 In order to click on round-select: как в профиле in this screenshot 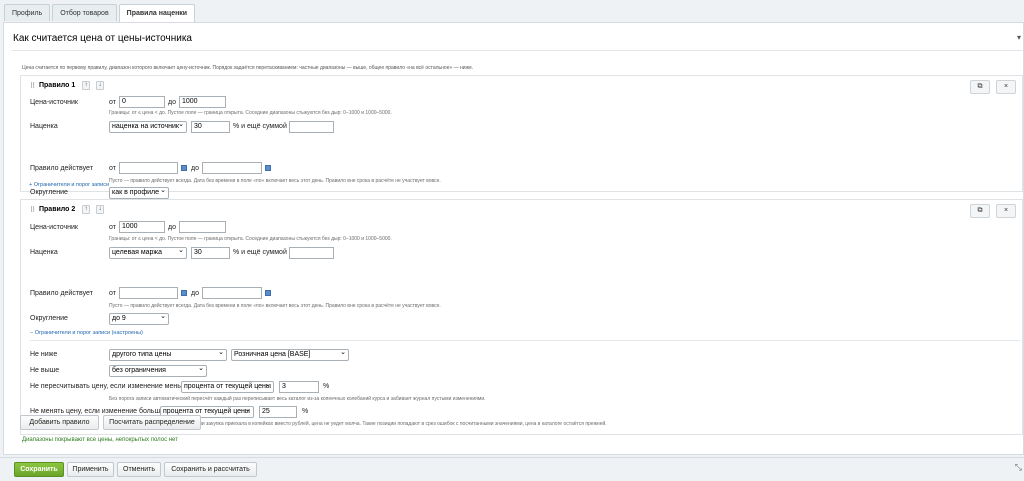, I will do `click(139, 193)`.